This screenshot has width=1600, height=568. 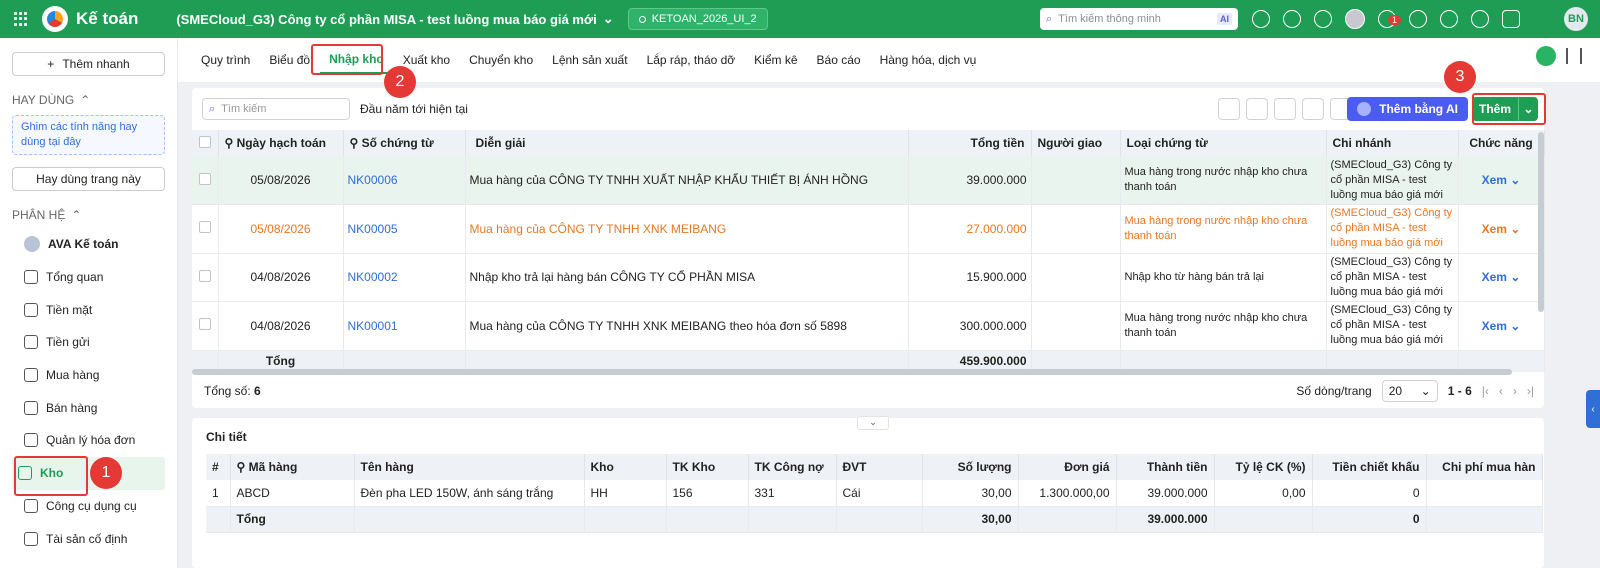 What do you see at coordinates (775, 60) in the screenshot?
I see `tab-inventory-count: Kiểm kê` at bounding box center [775, 60].